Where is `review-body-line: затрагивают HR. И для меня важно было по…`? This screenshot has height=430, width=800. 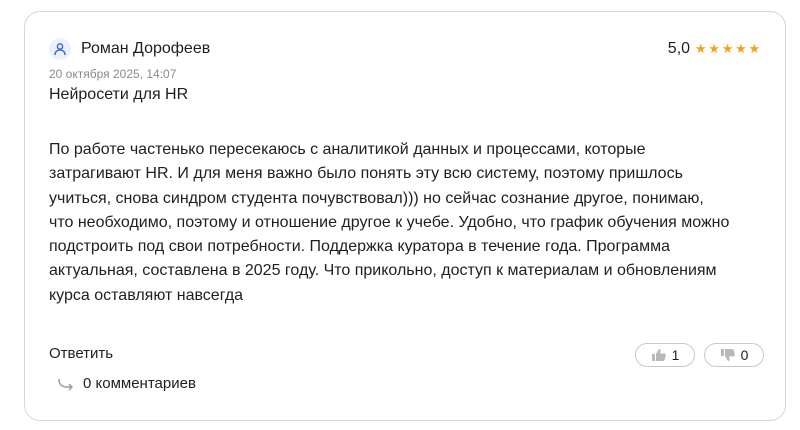 review-body-line: затрагивают HR. И для меня важно было по… is located at coordinates (366, 174).